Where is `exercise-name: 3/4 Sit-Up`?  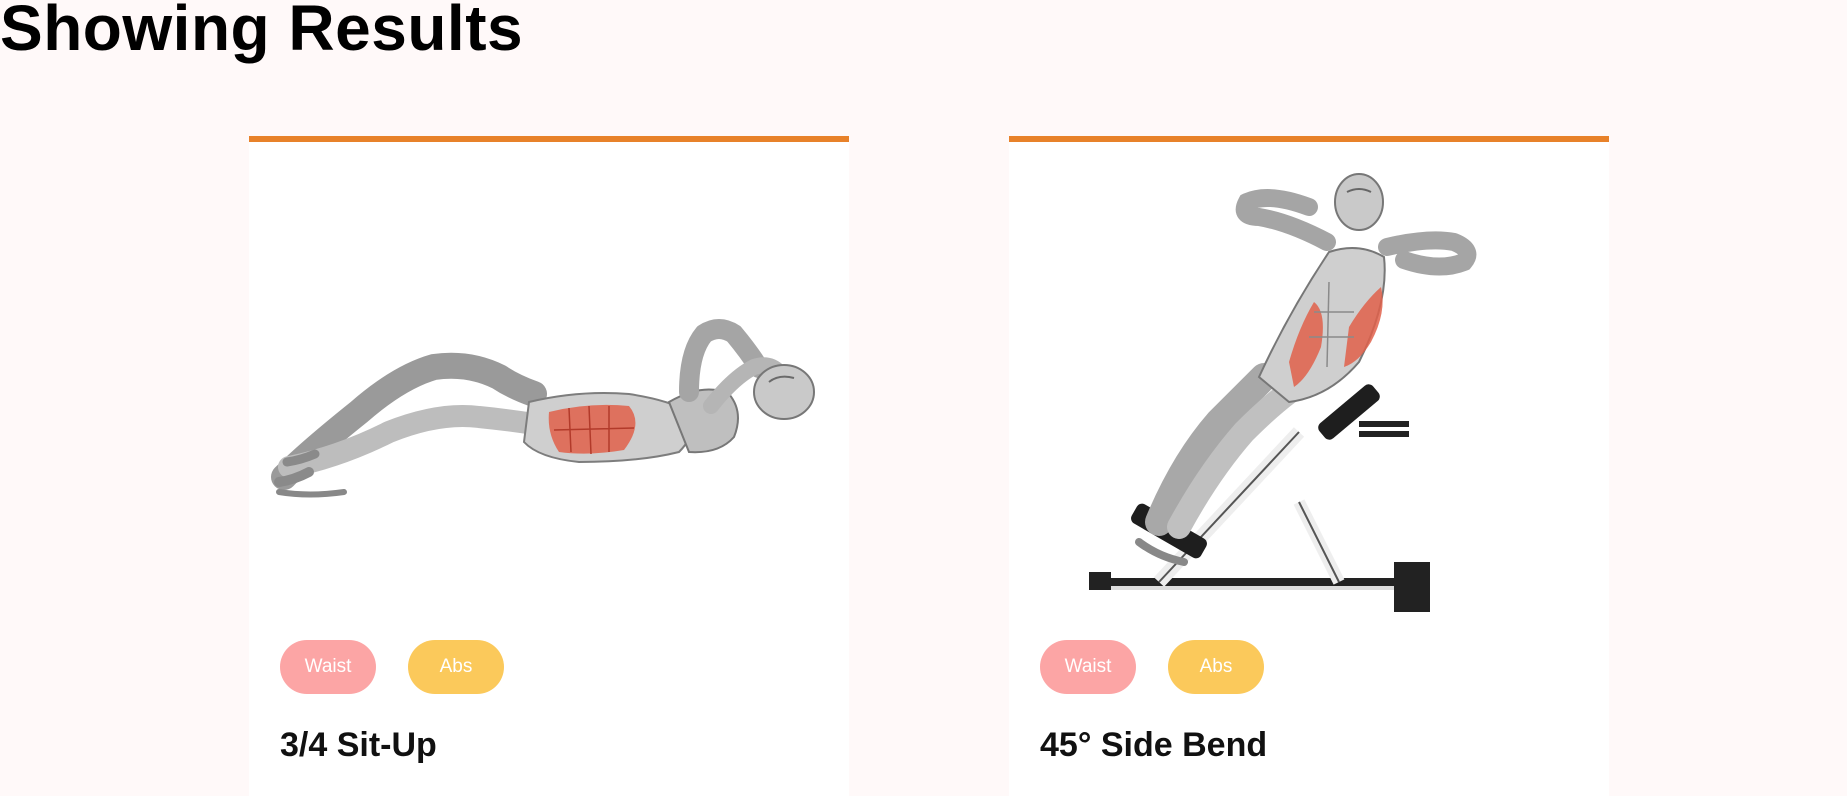 exercise-name: 3/4 Sit-Up is located at coordinates (358, 745).